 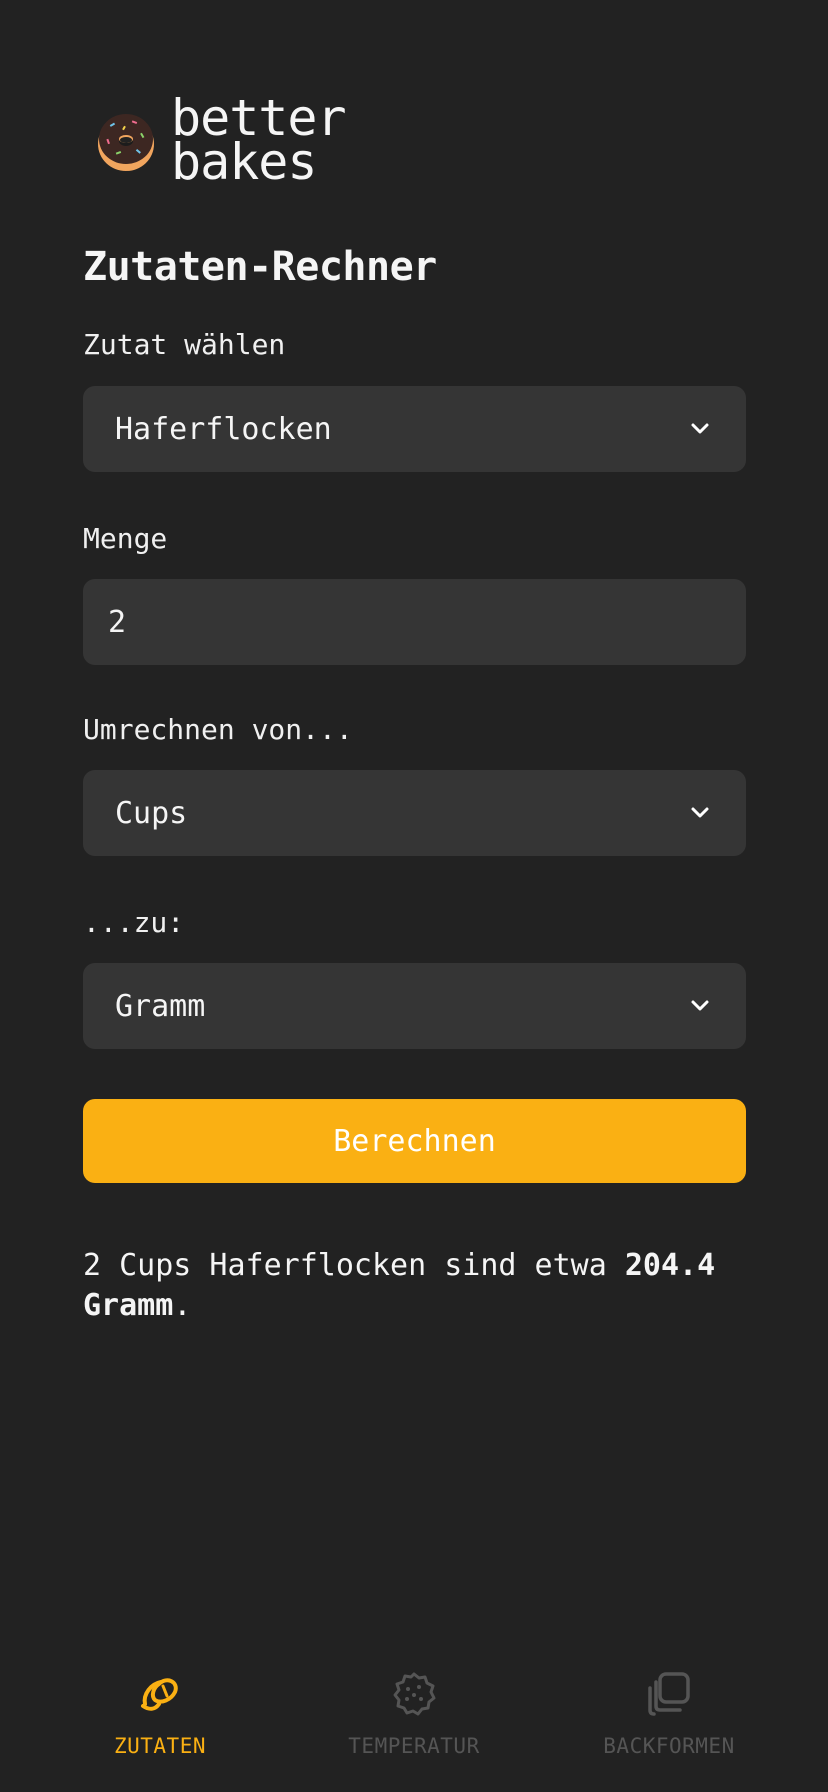 What do you see at coordinates (159, 1694) in the screenshot?
I see `croissant-icon` at bounding box center [159, 1694].